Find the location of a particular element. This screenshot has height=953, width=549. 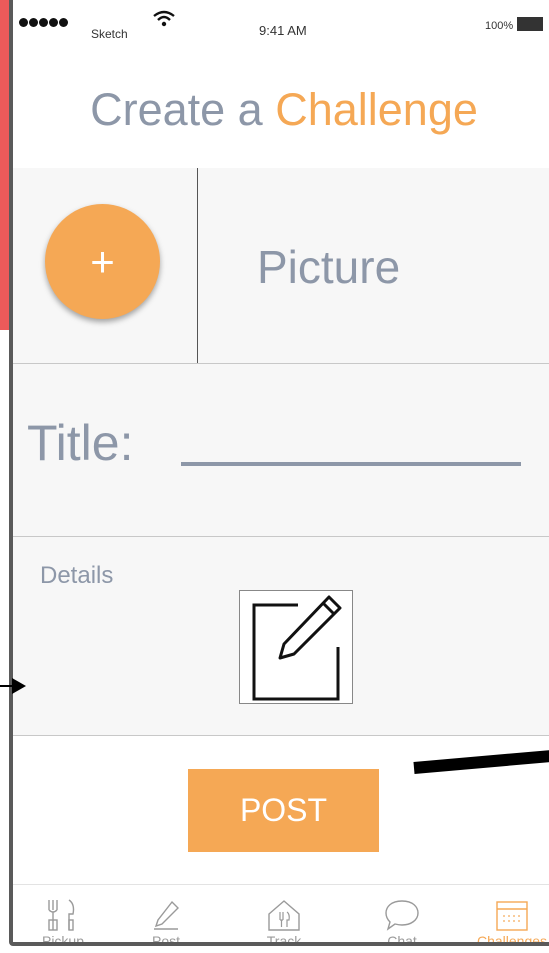

post-button: POST is located at coordinates (283, 810).